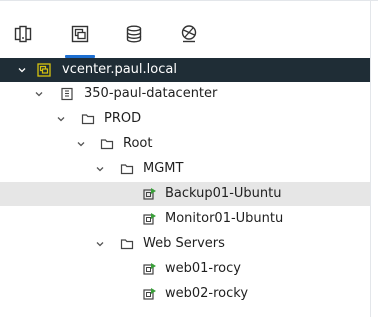  I want to click on tab-storage, so click(134, 36).